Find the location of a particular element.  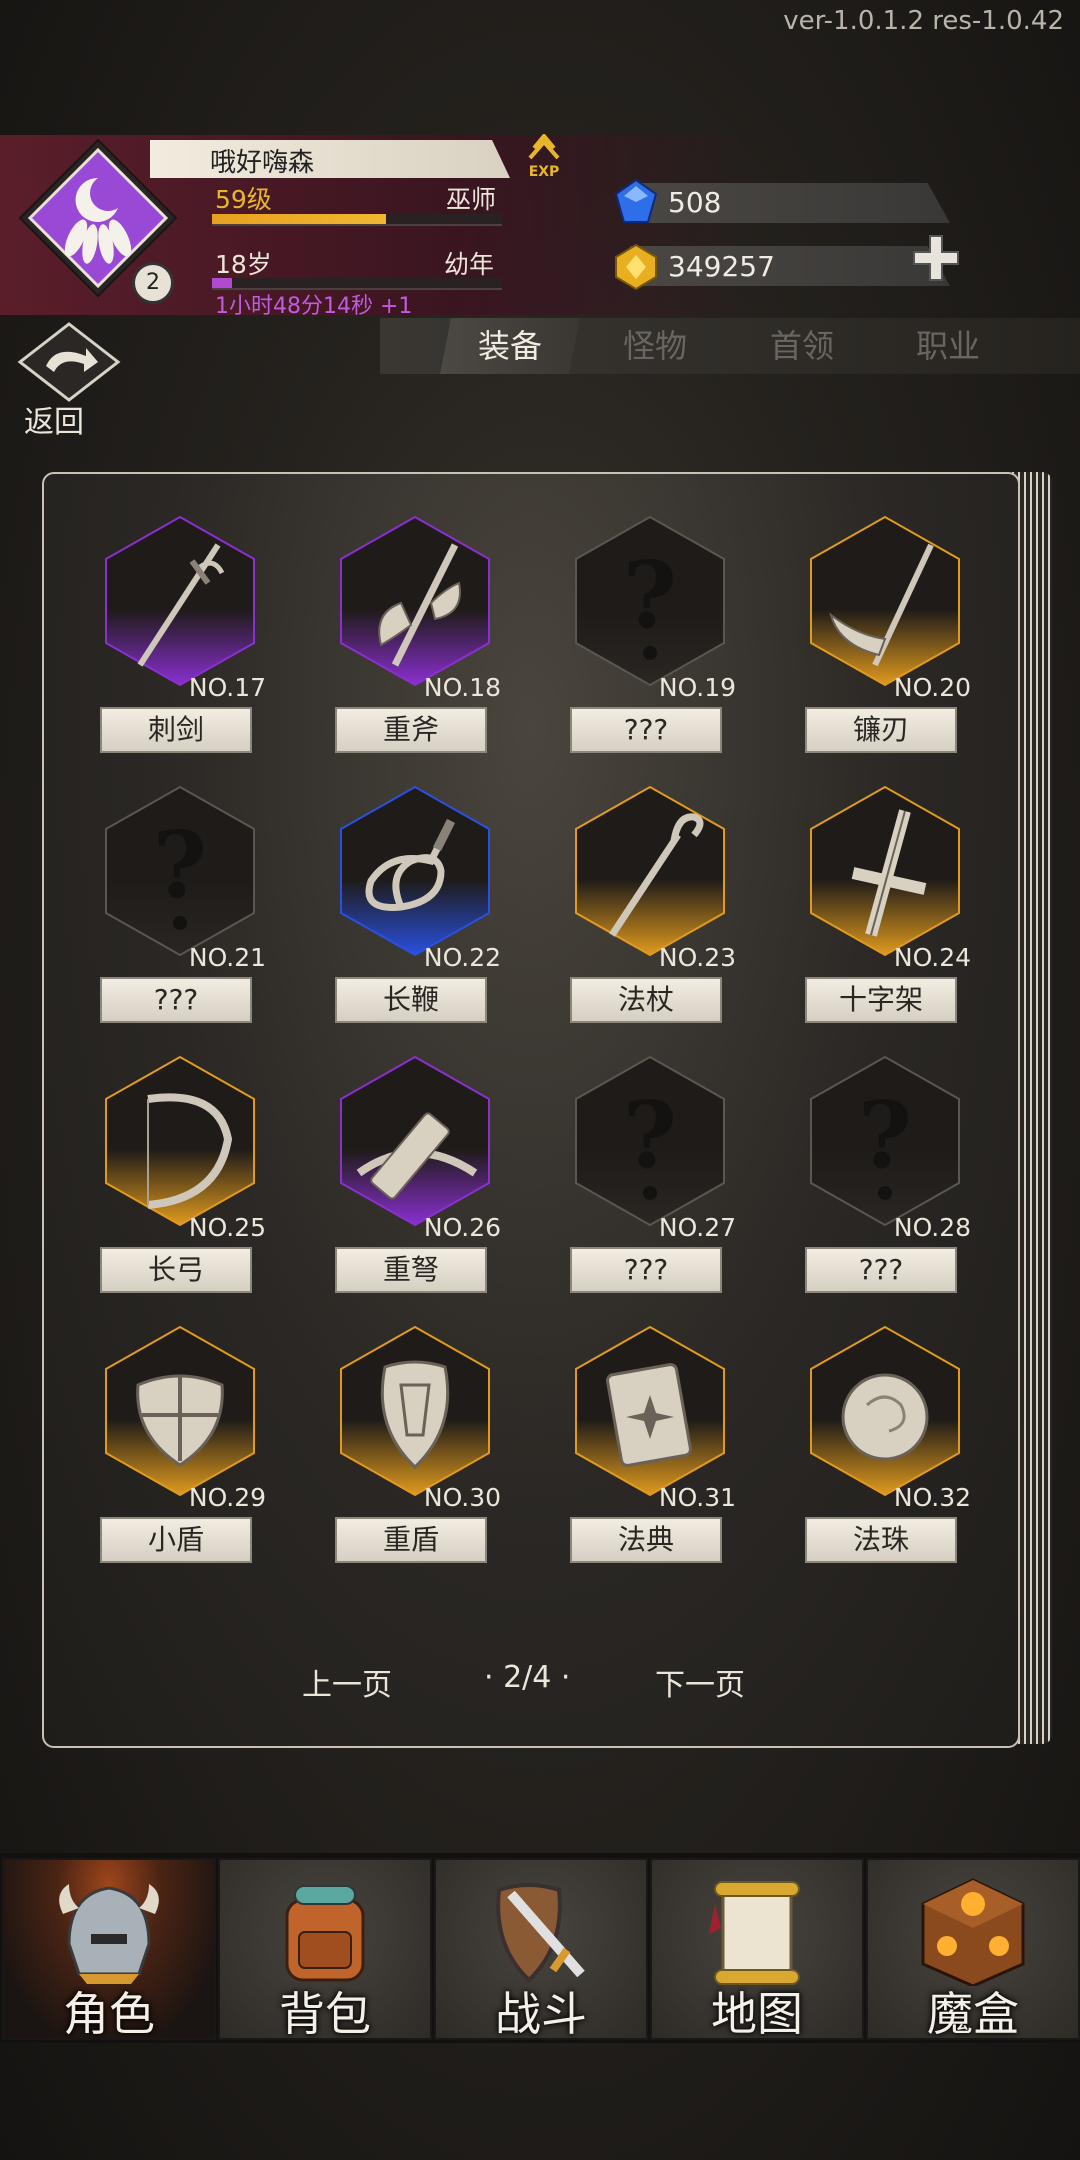

age-progress-fill is located at coordinates (222, 283).